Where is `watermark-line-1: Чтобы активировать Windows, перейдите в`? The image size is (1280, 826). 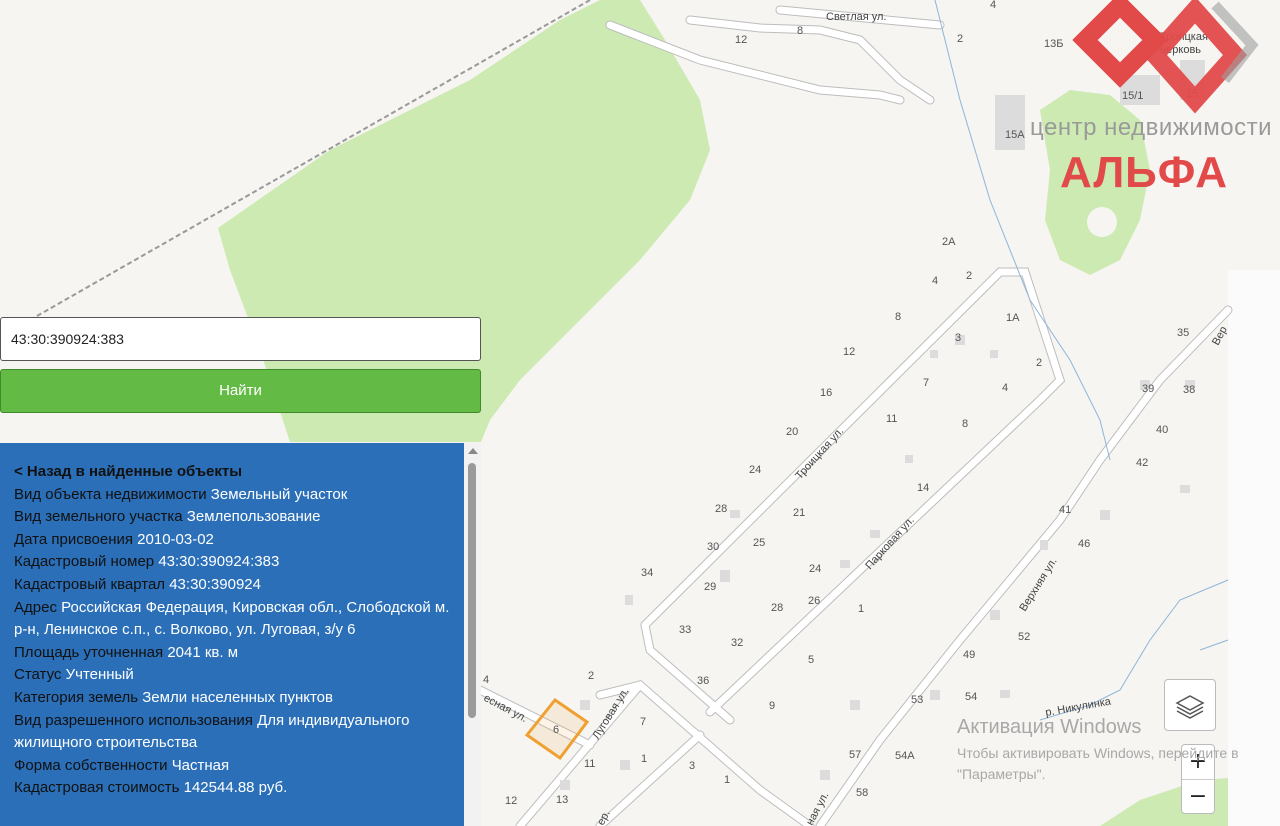 watermark-line-1: Чтобы активировать Windows, перейдите в is located at coordinates (1098, 753).